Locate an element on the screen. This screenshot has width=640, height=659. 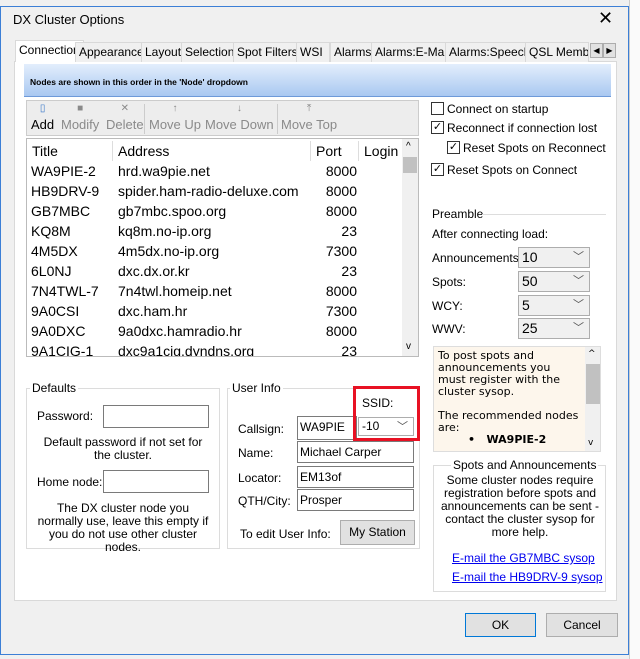
cancel-button: Cancel is located at coordinates (582, 625).